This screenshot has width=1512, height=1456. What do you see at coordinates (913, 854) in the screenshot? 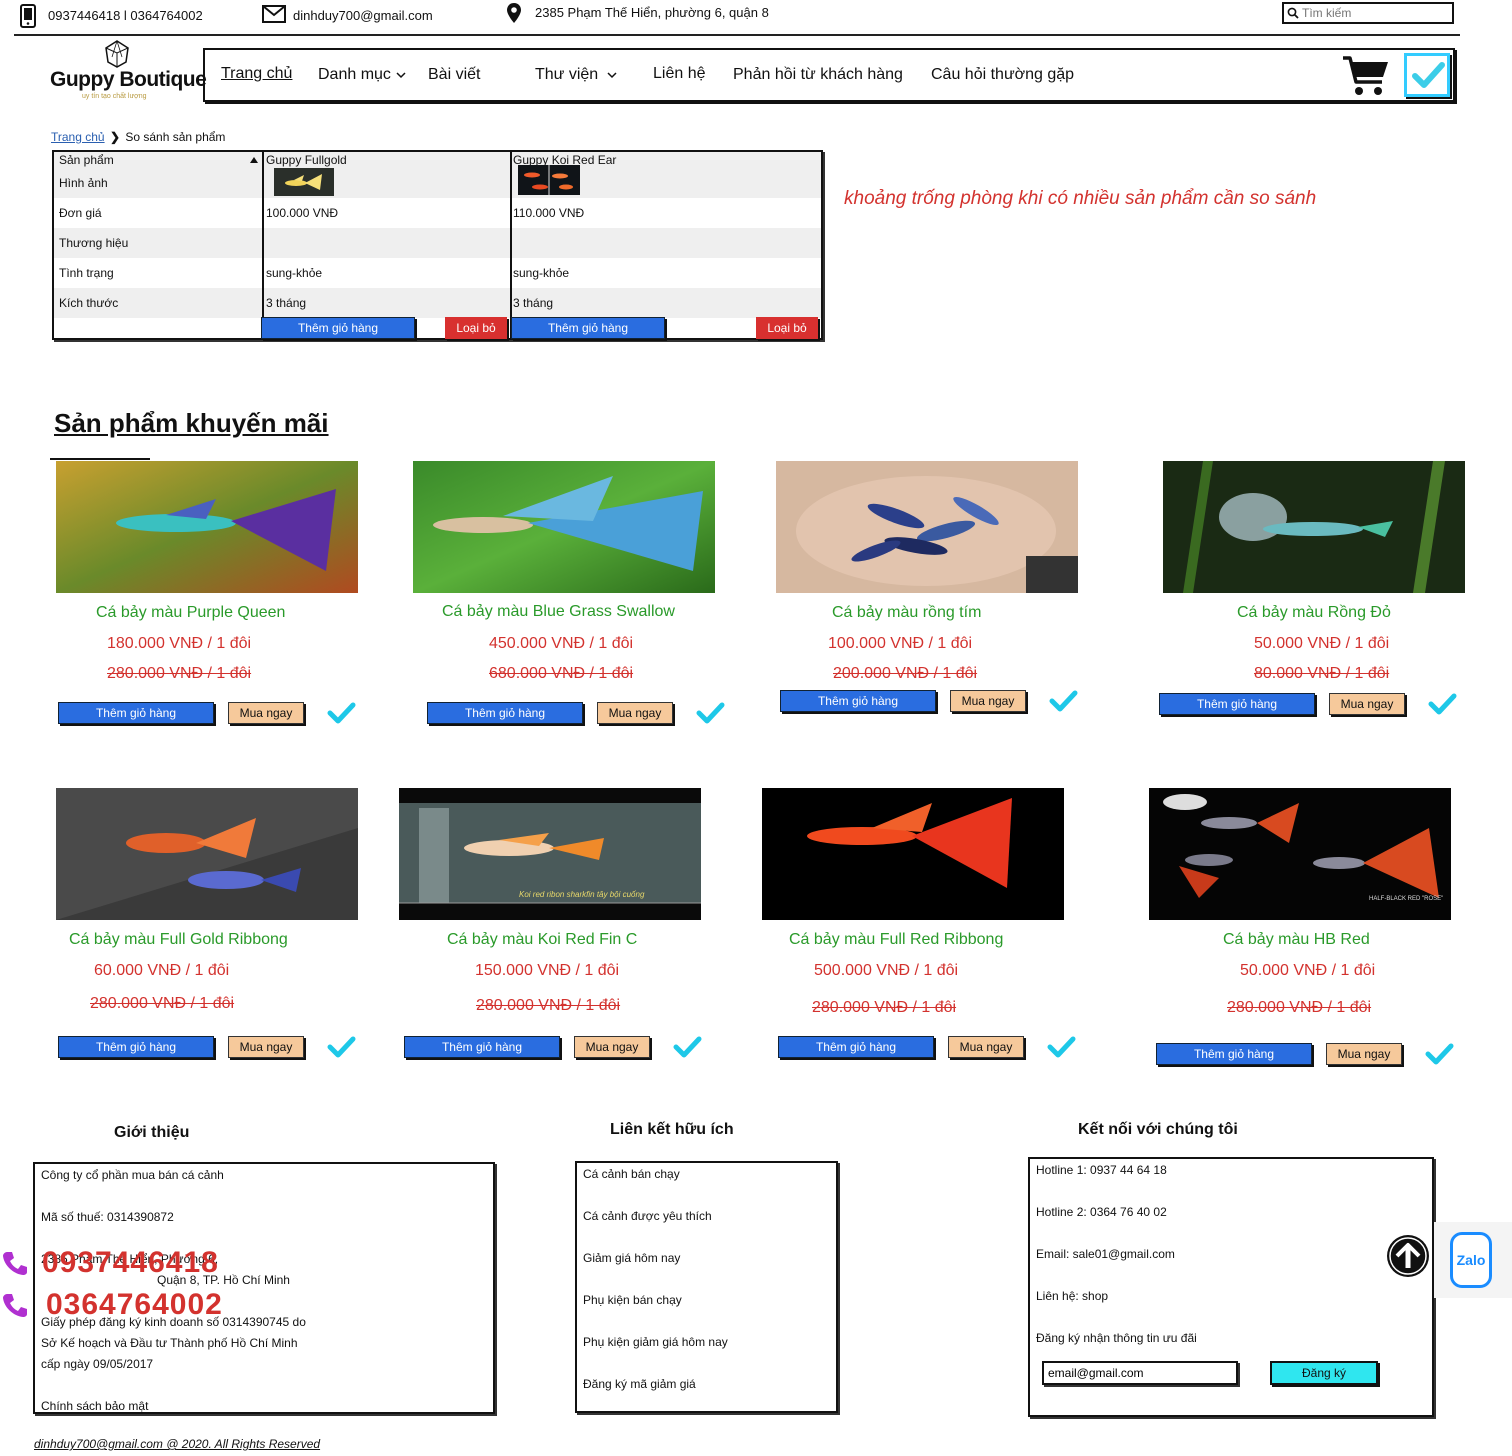
I see `product-image-full-red-ribbong` at bounding box center [913, 854].